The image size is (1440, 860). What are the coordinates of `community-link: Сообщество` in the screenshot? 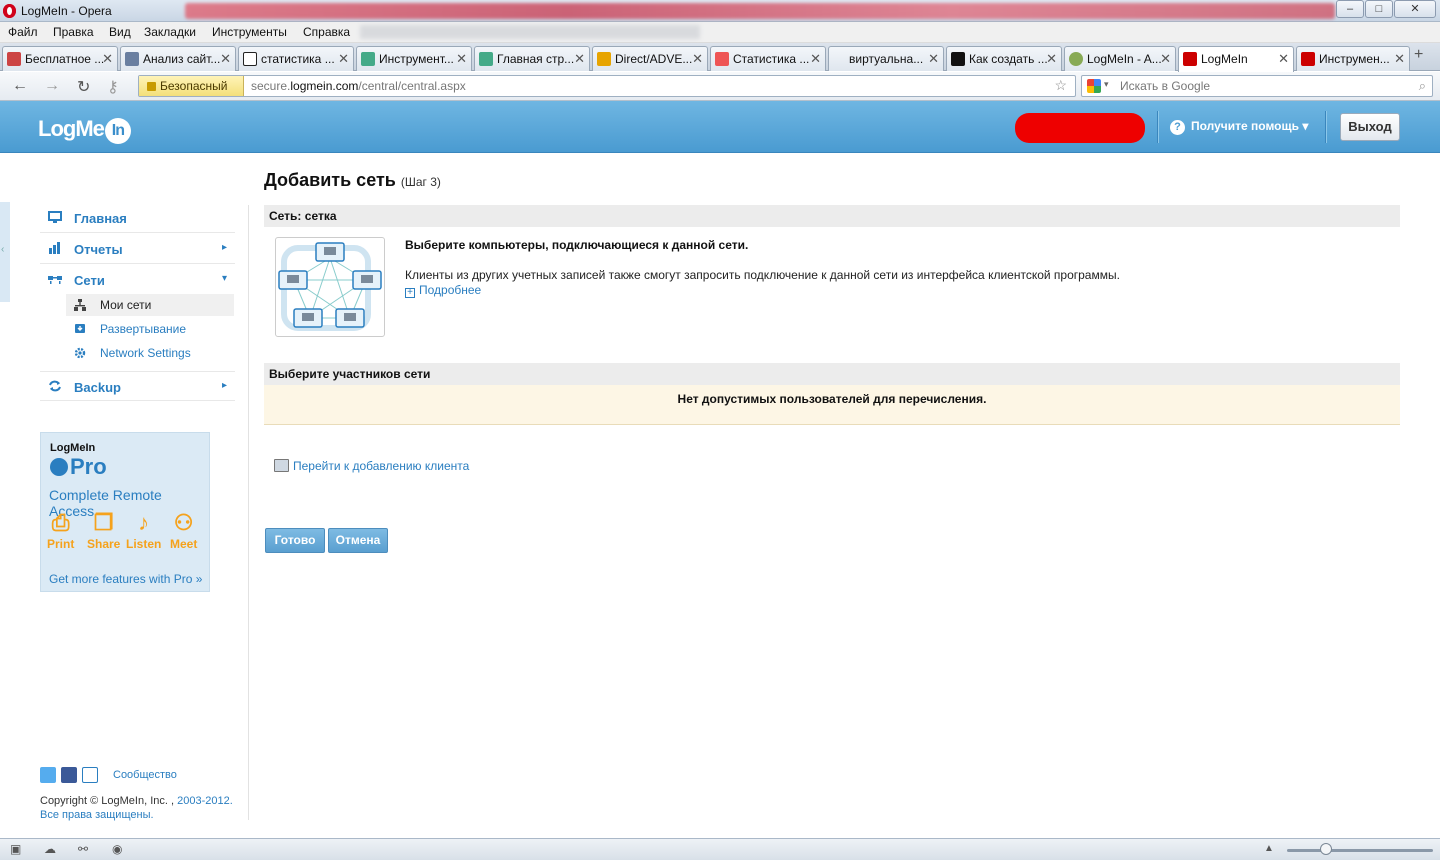 It's located at (145, 775).